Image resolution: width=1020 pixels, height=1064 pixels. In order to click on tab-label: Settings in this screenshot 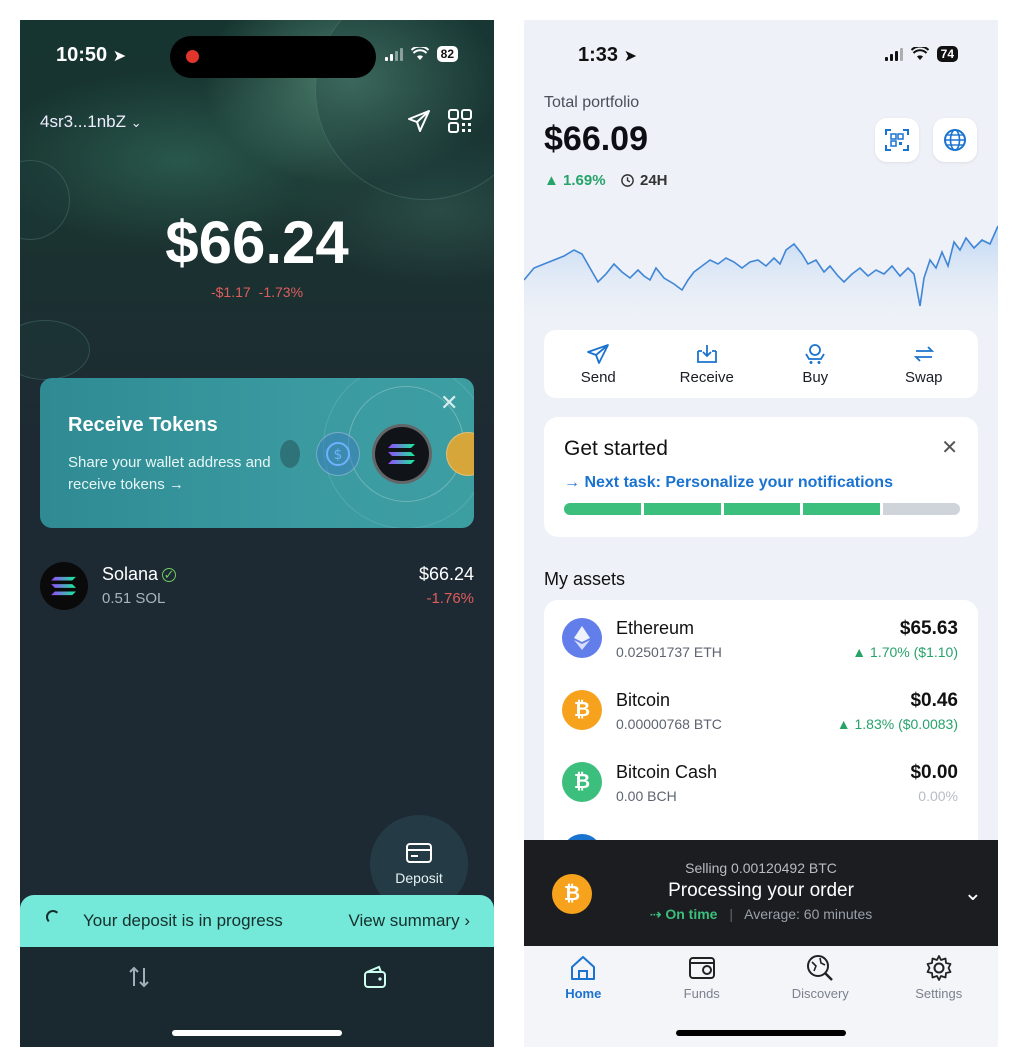, I will do `click(939, 993)`.